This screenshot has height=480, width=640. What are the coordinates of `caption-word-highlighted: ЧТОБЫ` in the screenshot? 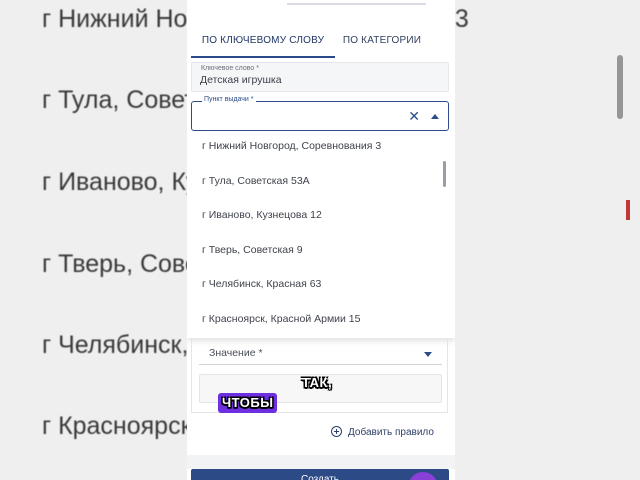 It's located at (248, 403).